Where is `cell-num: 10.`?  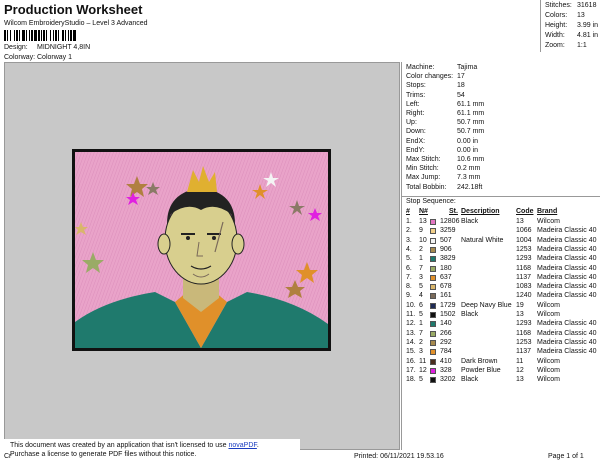
cell-num: 10. is located at coordinates (411, 305).